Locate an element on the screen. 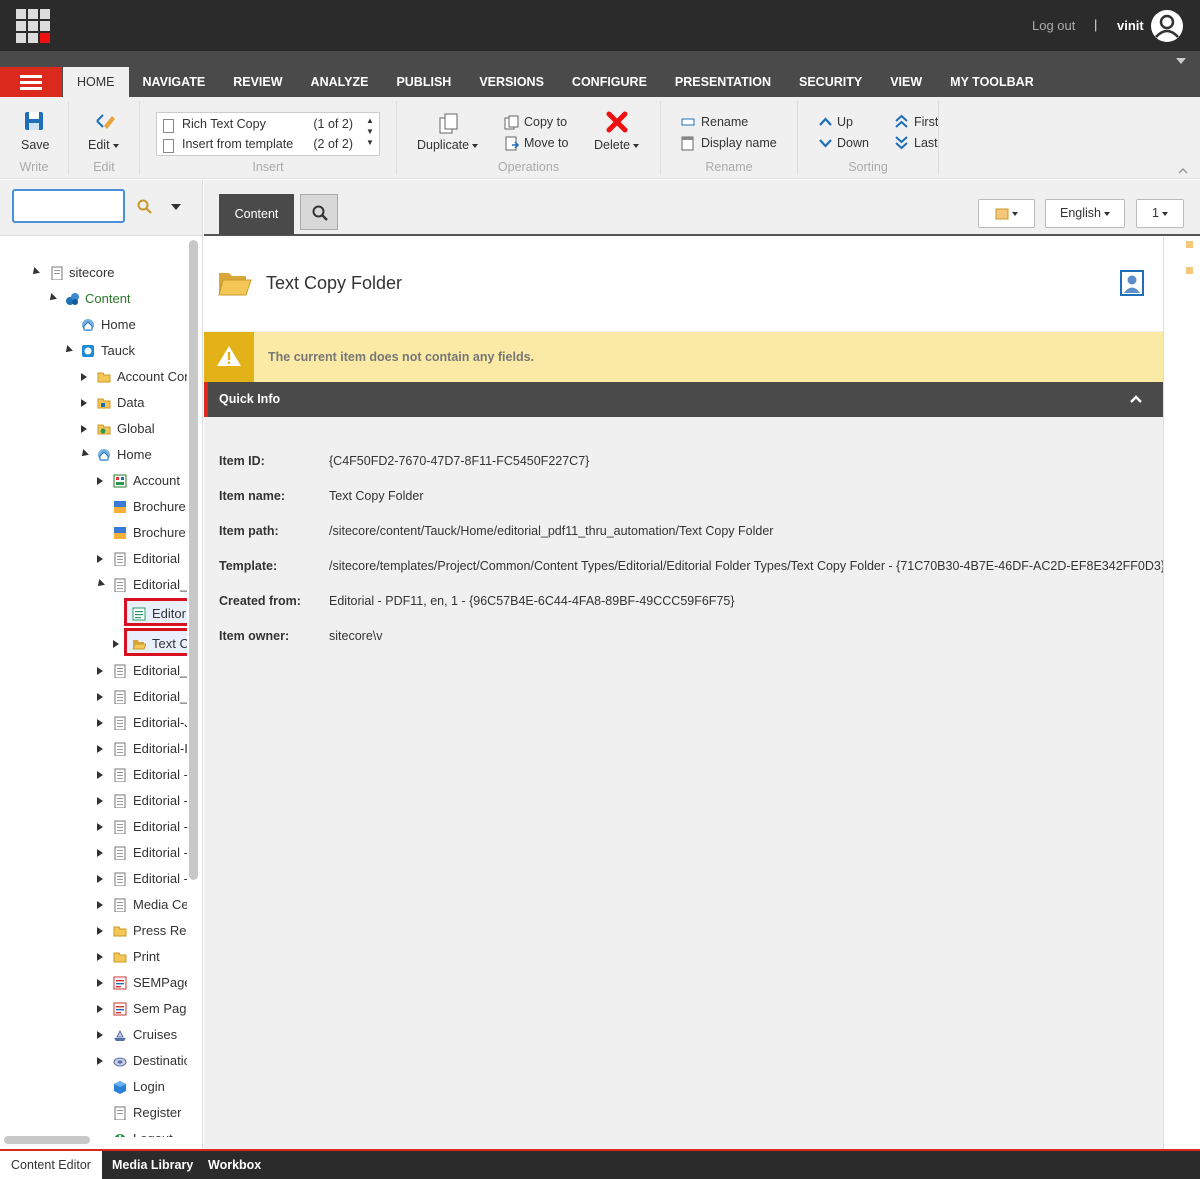  sort-up-button: Up is located at coordinates (849, 123).